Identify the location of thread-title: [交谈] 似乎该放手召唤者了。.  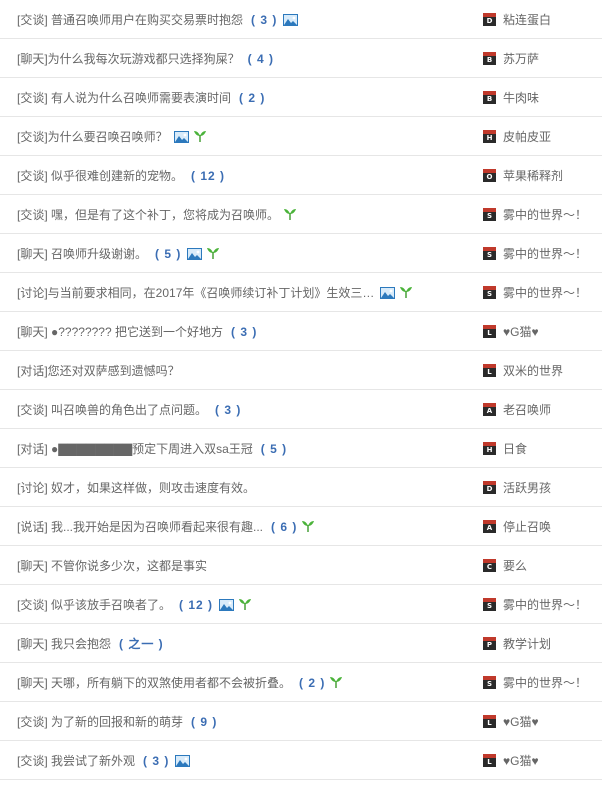
(94, 605).